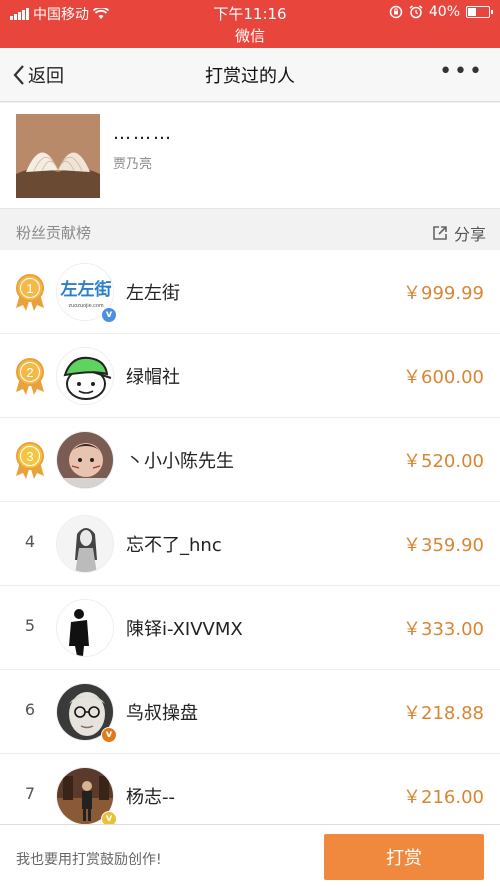 The height and width of the screenshot is (888, 500). I want to click on status-bar: 中国移动 下午11:16 微信 40%, so click(250, 24).